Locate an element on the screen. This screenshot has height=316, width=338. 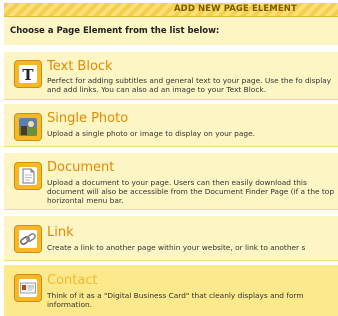
element-title: Text Block is located at coordinates (80, 66).